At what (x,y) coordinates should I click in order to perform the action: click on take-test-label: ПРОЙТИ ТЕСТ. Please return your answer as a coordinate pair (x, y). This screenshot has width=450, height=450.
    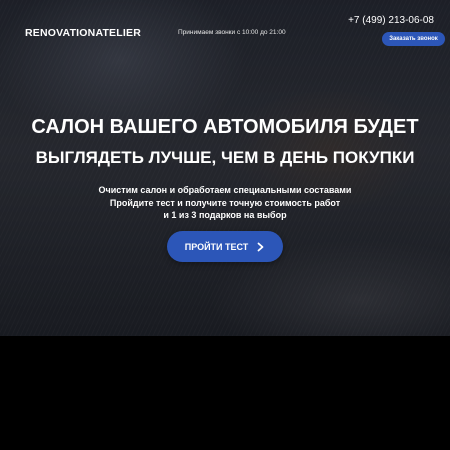
    Looking at the image, I should click on (216, 246).